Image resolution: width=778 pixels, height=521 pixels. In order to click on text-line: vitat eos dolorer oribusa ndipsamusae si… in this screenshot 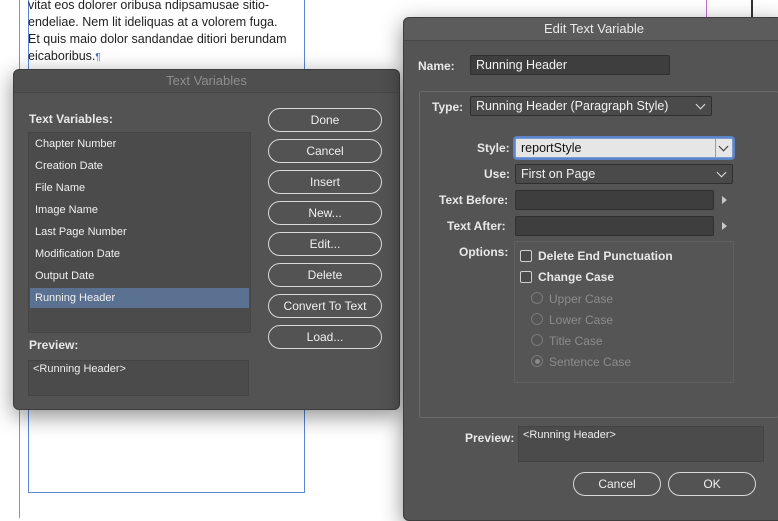, I will do `click(149, 6)`.